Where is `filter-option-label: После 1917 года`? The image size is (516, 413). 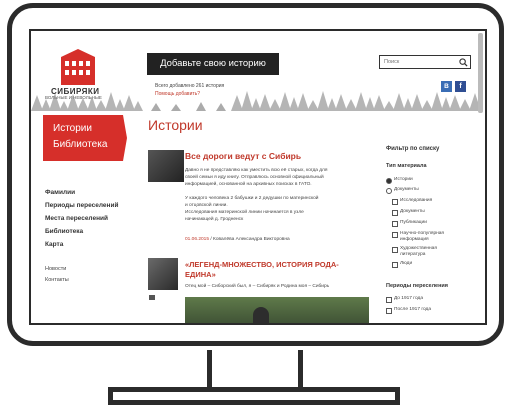
filter-option-label: После 1917 года is located at coordinates (412, 309).